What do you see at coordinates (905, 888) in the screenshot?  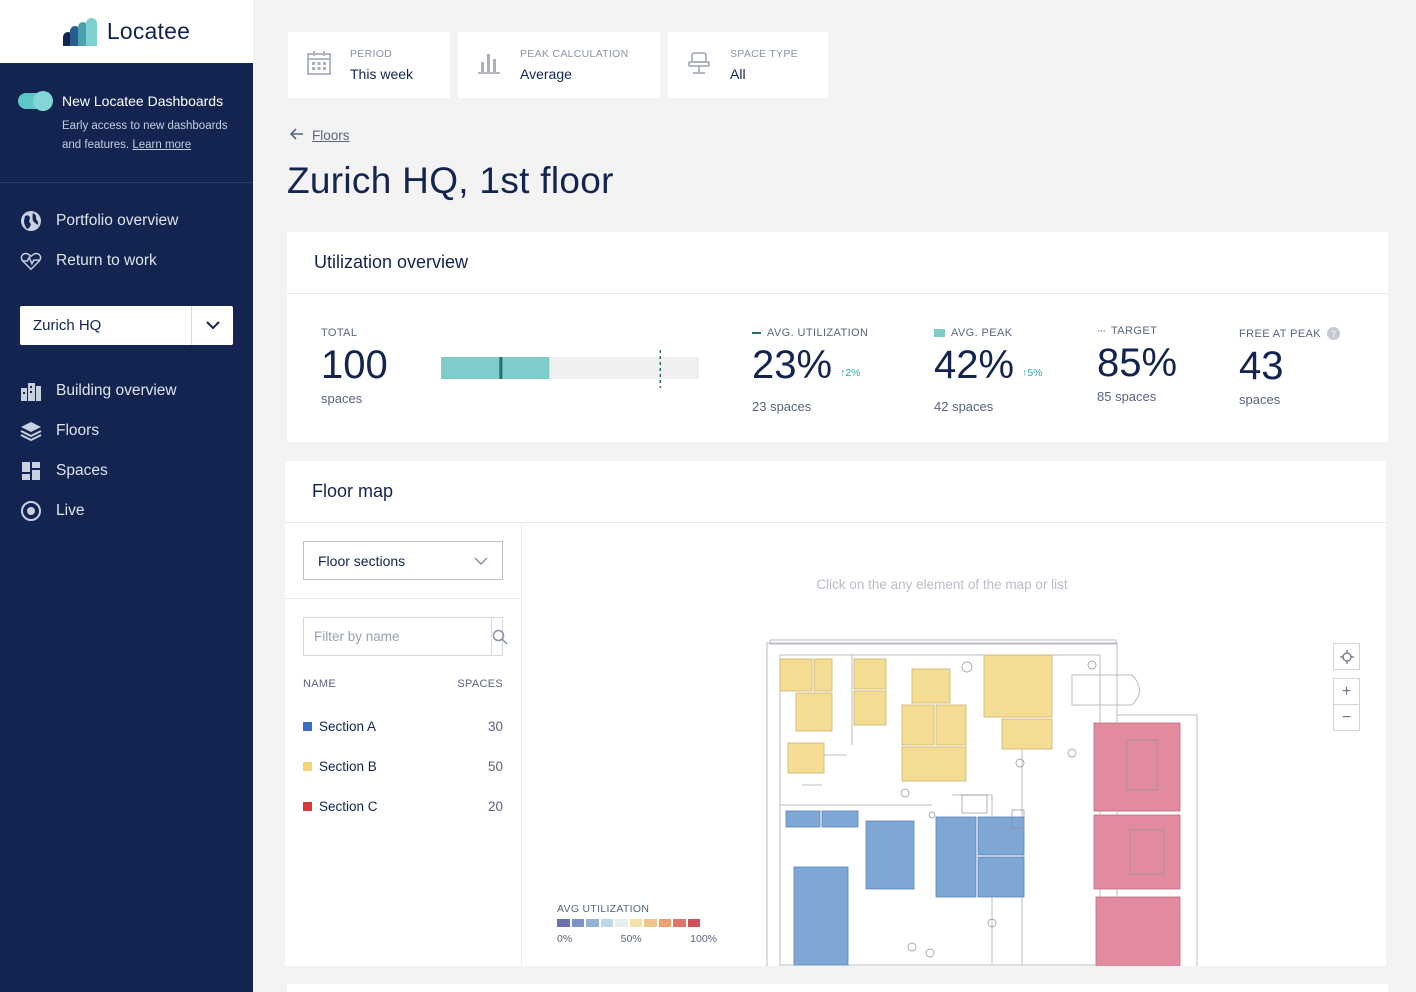 I see `section-a-rooms` at bounding box center [905, 888].